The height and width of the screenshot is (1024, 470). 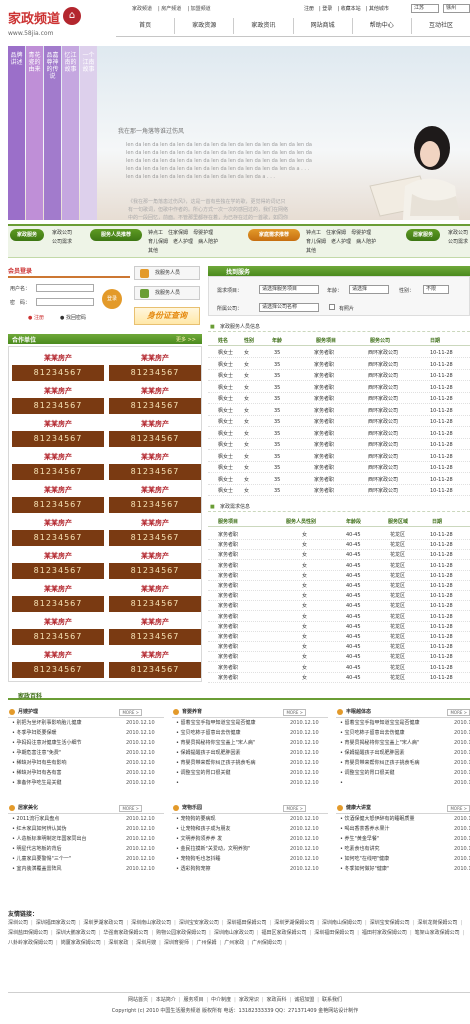 What do you see at coordinates (250, 819) in the screenshot?
I see `news-item: • 宠物狗的要病现 2010.12.10` at bounding box center [250, 819].